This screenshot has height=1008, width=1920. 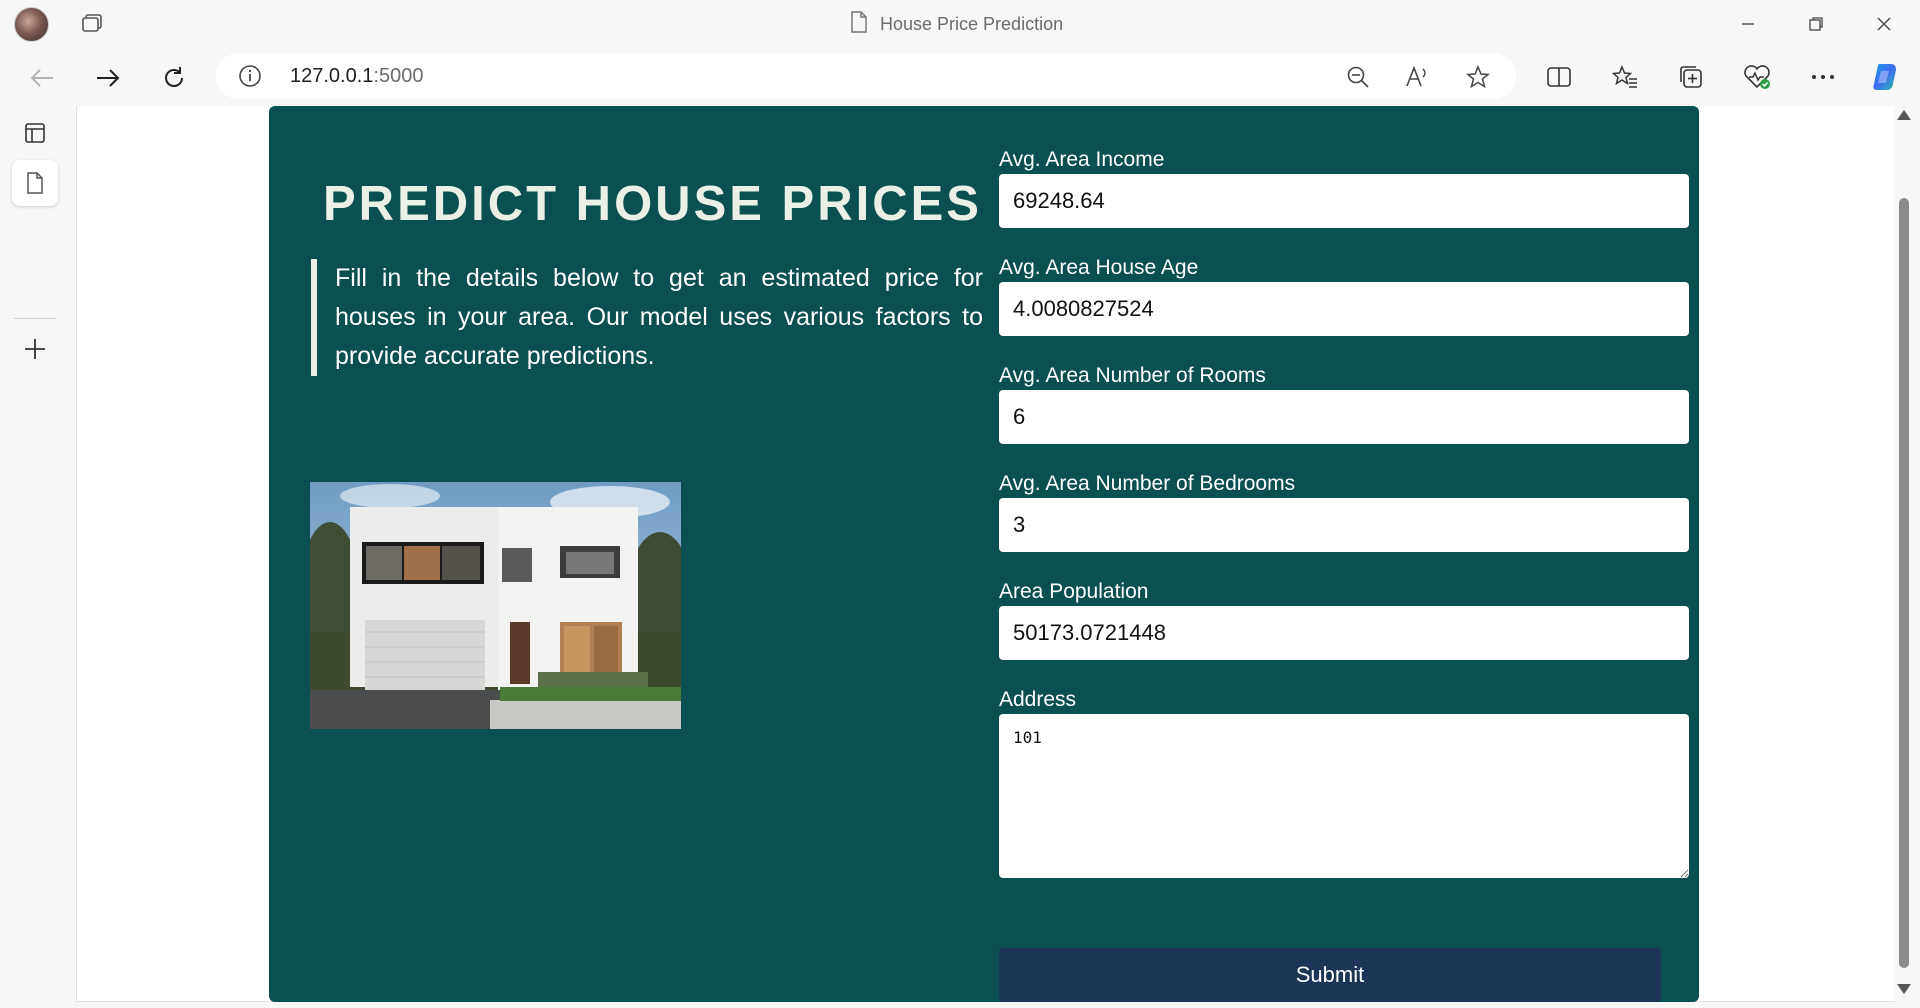 What do you see at coordinates (35, 557) in the screenshot?
I see `vertical-tab-strip` at bounding box center [35, 557].